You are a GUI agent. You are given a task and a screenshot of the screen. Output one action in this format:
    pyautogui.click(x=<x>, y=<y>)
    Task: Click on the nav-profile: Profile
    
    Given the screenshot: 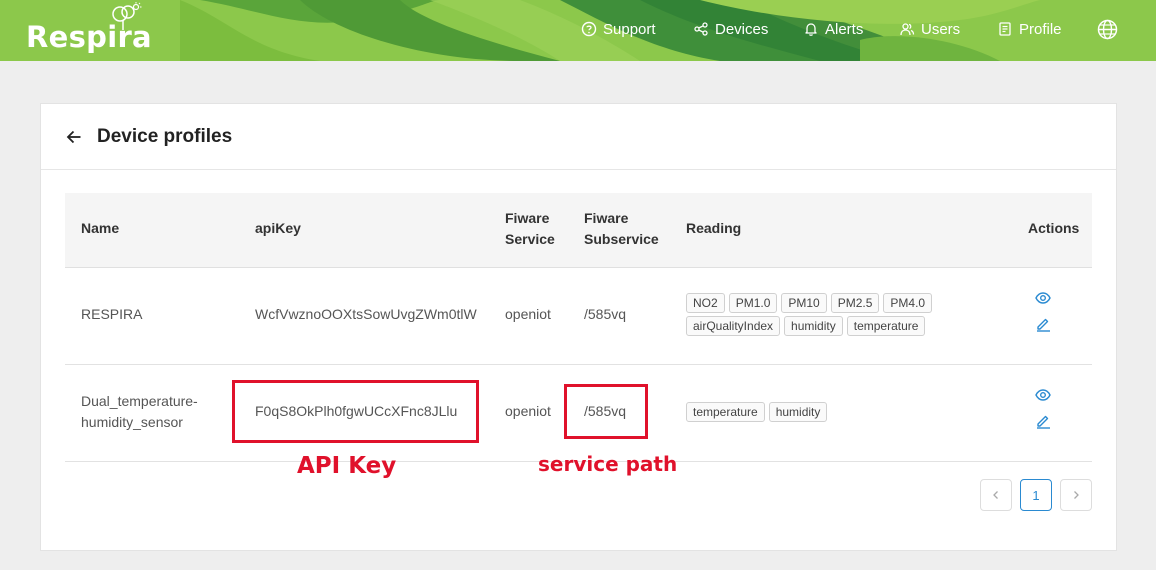 What is the action you would take?
    pyautogui.click(x=1029, y=29)
    